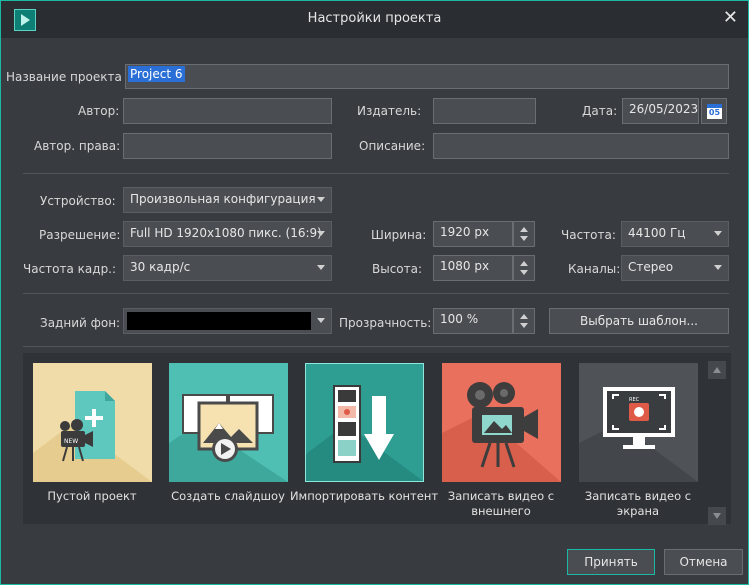 The image size is (749, 585). Describe the element at coordinates (717, 370) in the screenshot. I see `scroll-up-icon` at that location.